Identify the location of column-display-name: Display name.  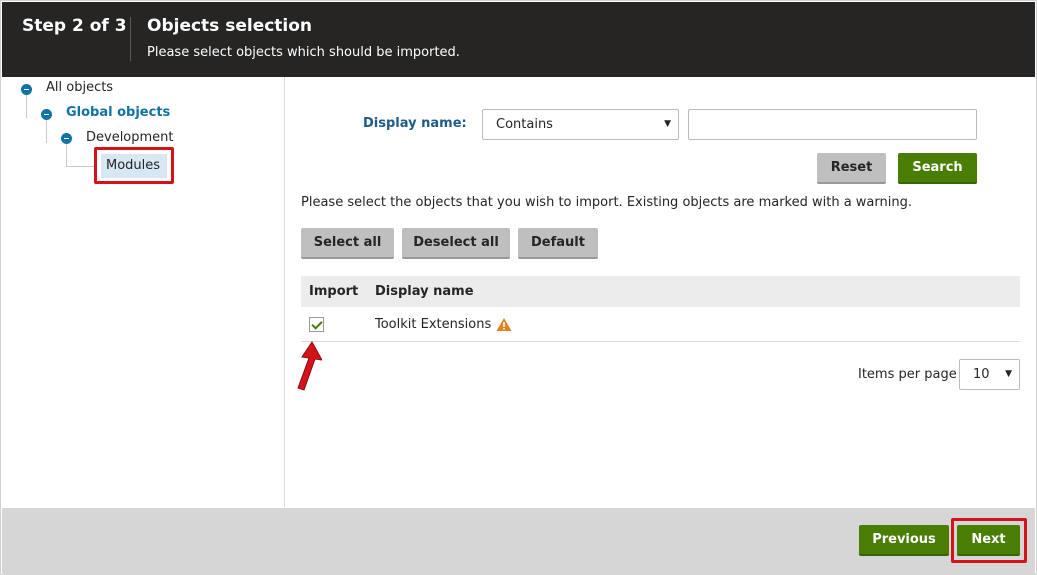
(424, 291).